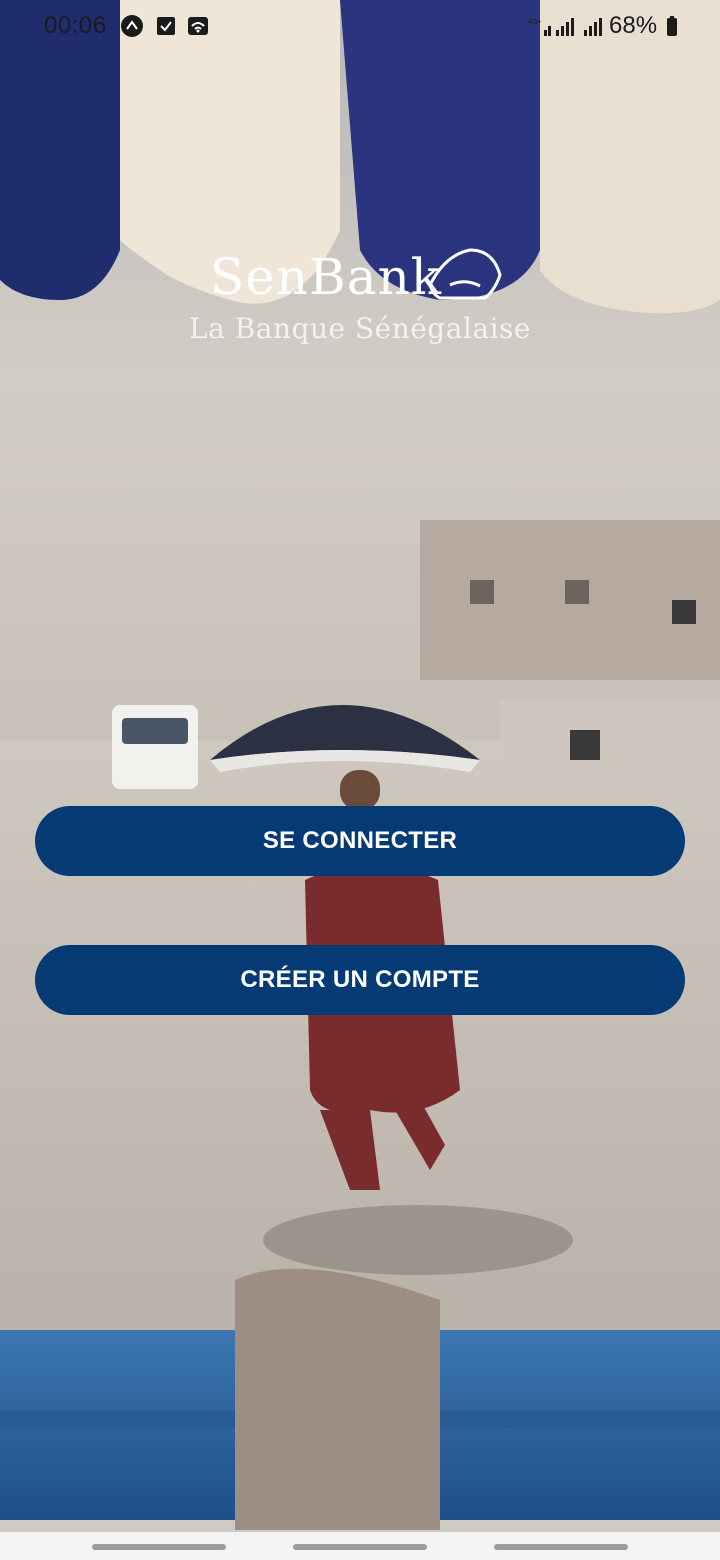 This screenshot has width=720, height=1560. I want to click on login-button: SE CONNECTER, so click(360, 841).